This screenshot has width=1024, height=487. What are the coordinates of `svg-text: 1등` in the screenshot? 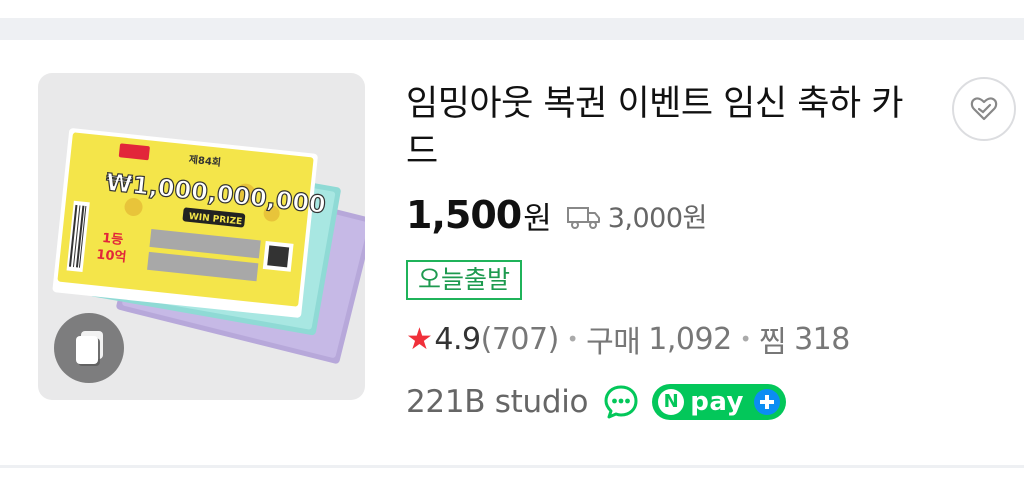 It's located at (112, 239).